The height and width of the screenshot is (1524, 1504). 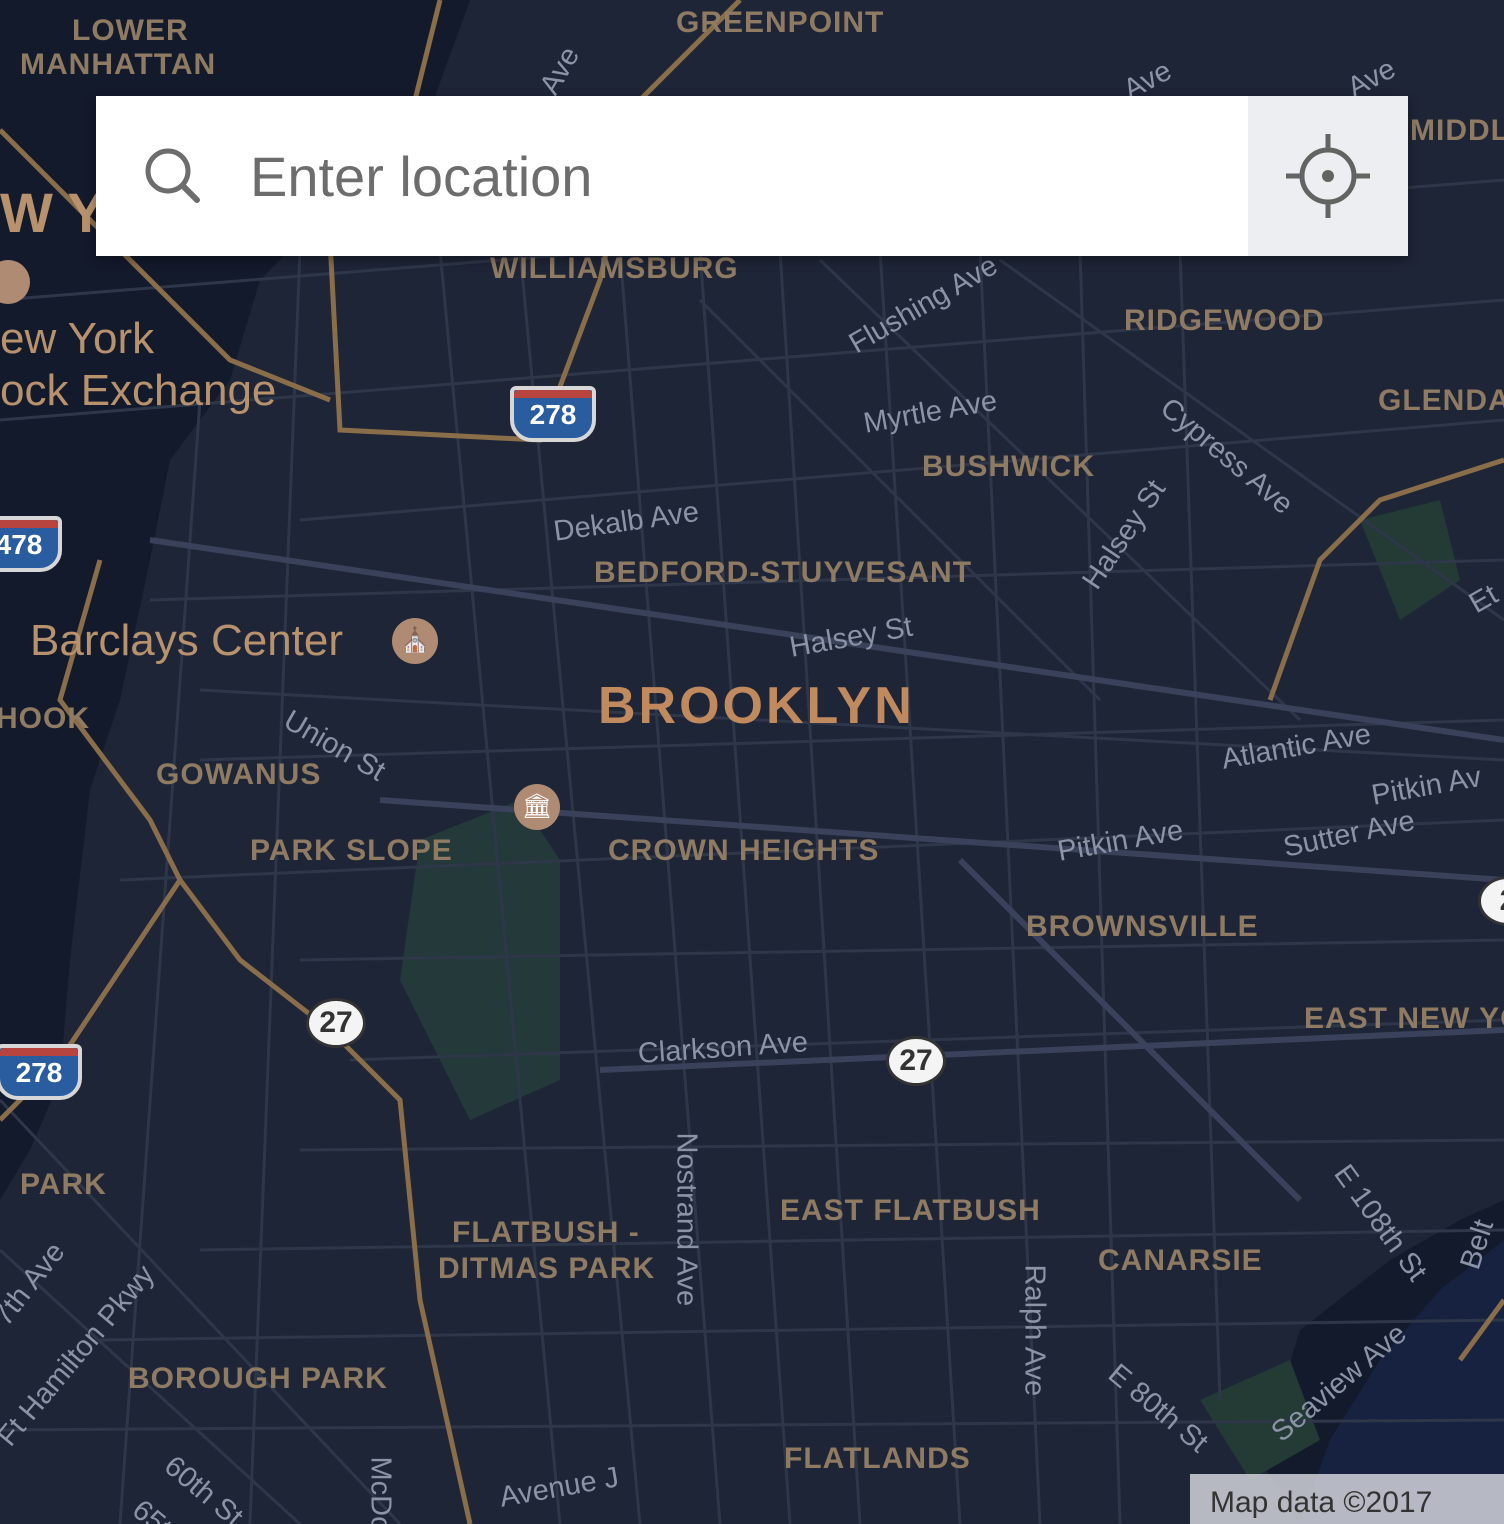 I want to click on crosshair-locate-icon, so click(x=1328, y=176).